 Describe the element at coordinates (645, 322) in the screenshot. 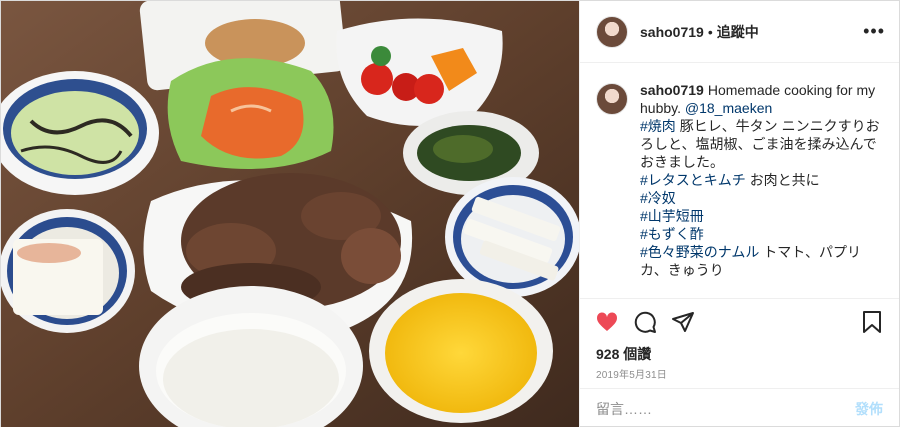

I see `comment-icon` at that location.